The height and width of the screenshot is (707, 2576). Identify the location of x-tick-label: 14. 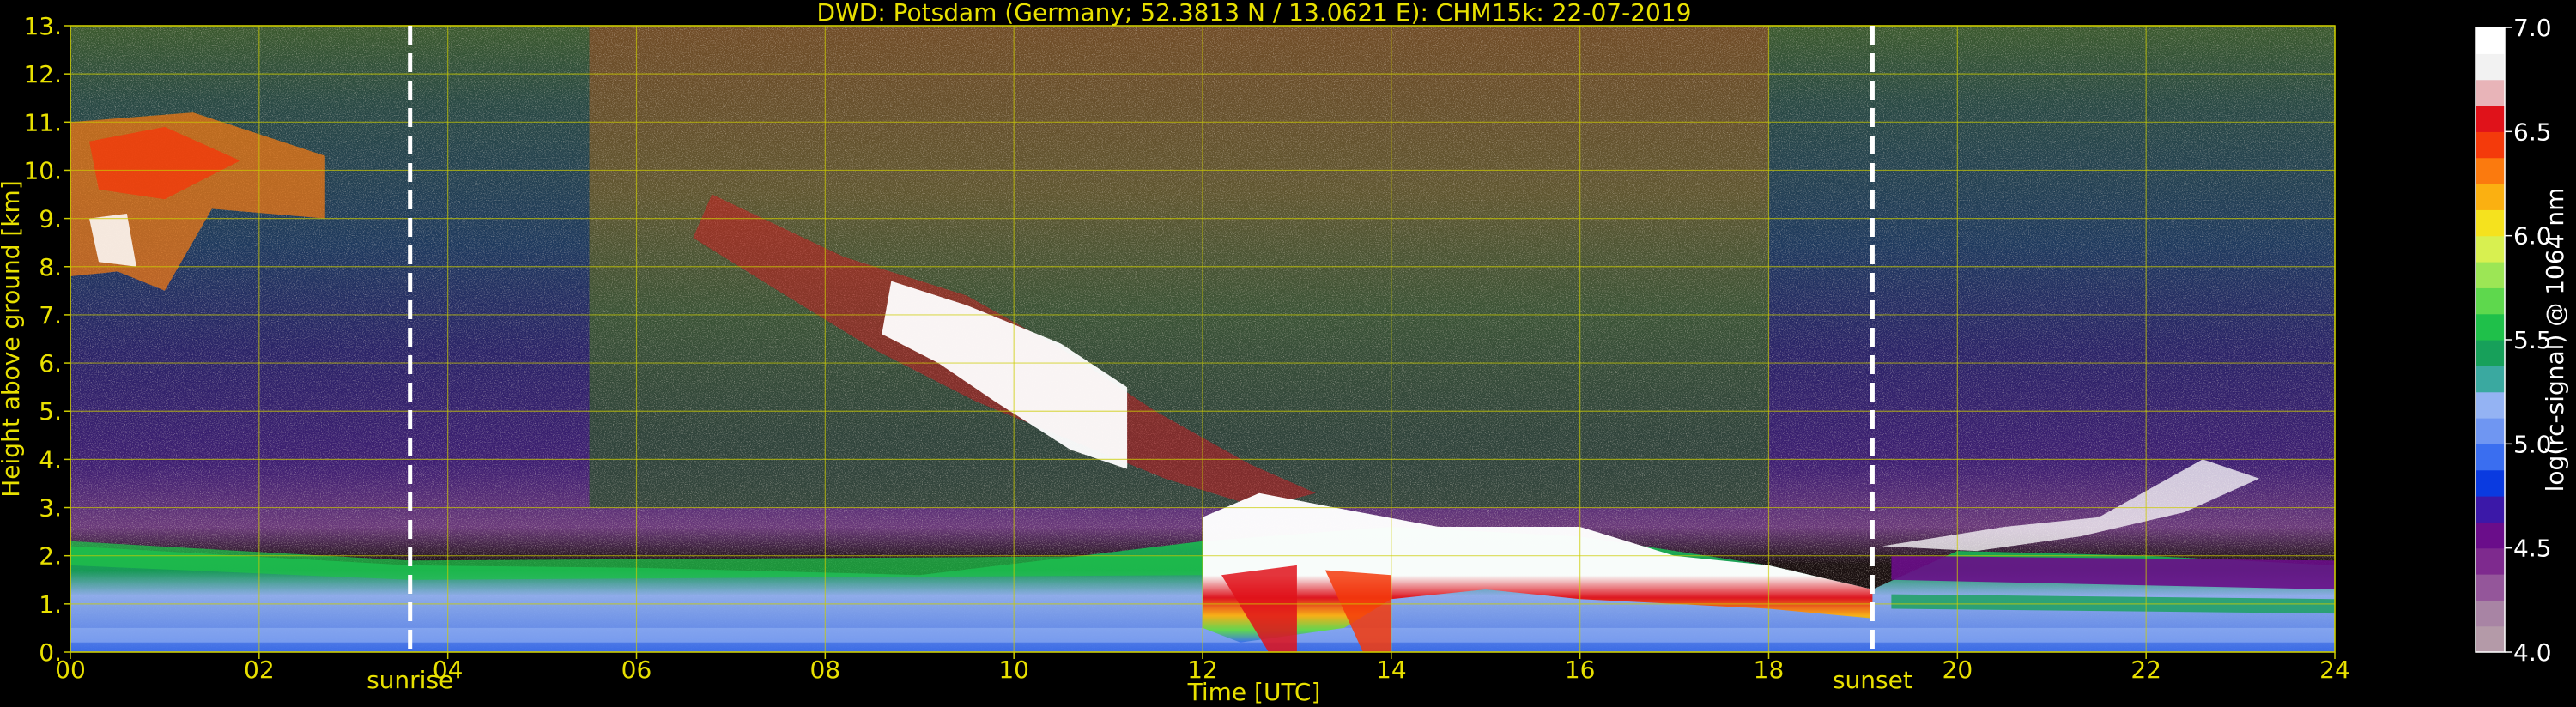
(1391, 670).